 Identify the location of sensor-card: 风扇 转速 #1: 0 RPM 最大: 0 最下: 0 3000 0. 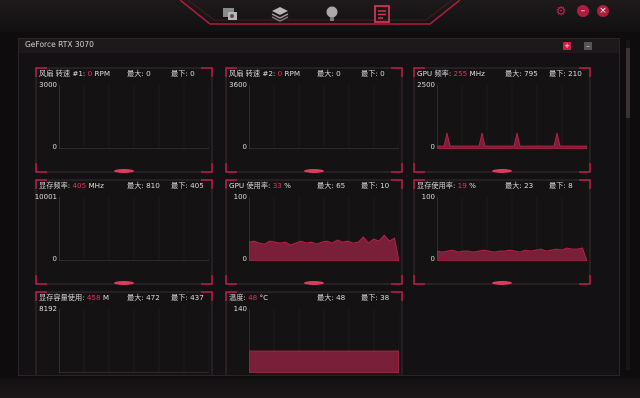
(124, 120).